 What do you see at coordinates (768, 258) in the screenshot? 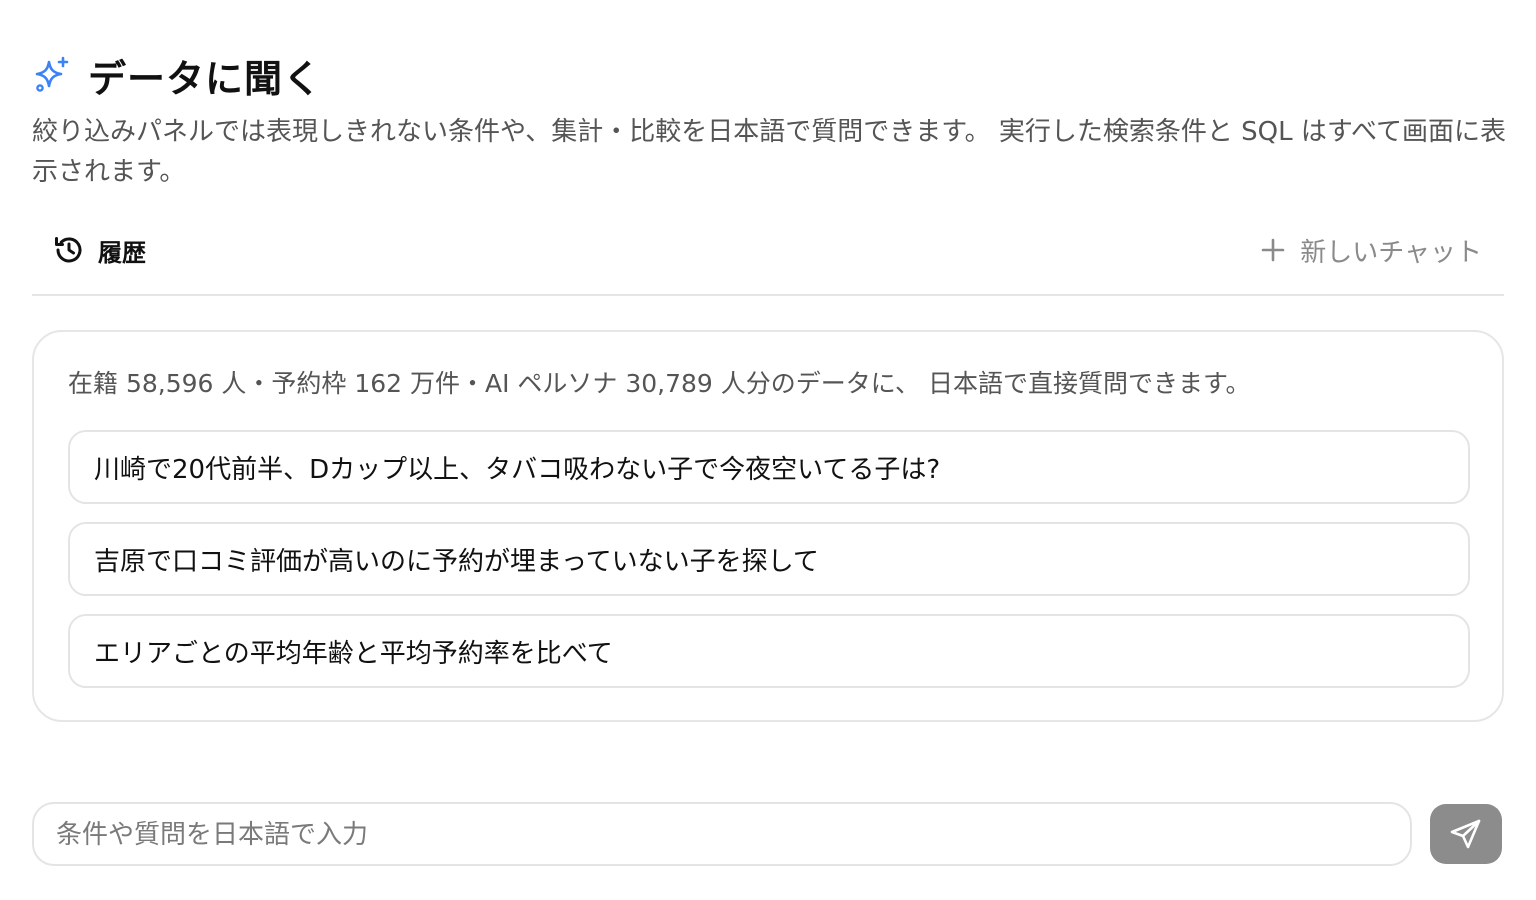
I see `chat-toolbar: 履歴 新しいチャット` at bounding box center [768, 258].